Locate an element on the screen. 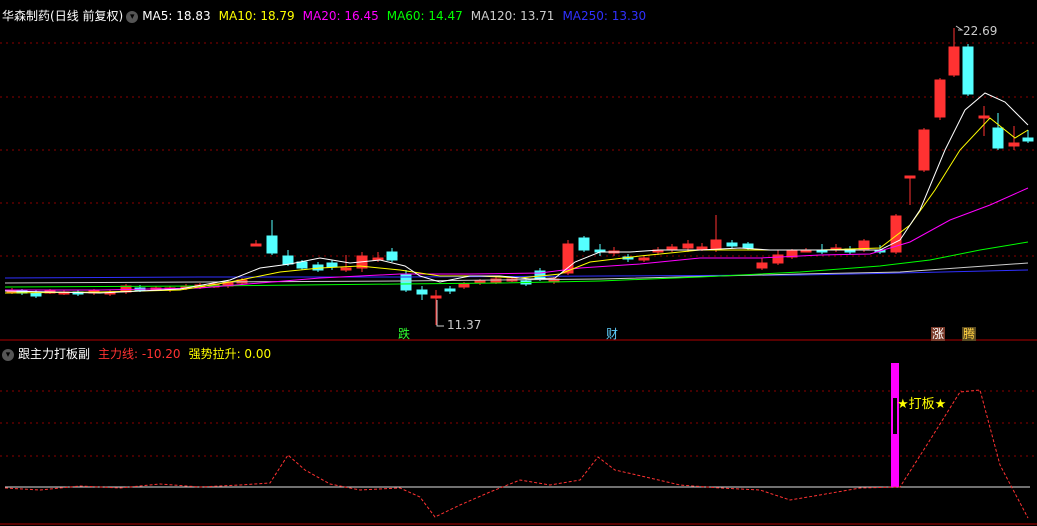  tag-teng: 腾 is located at coordinates (969, 334).